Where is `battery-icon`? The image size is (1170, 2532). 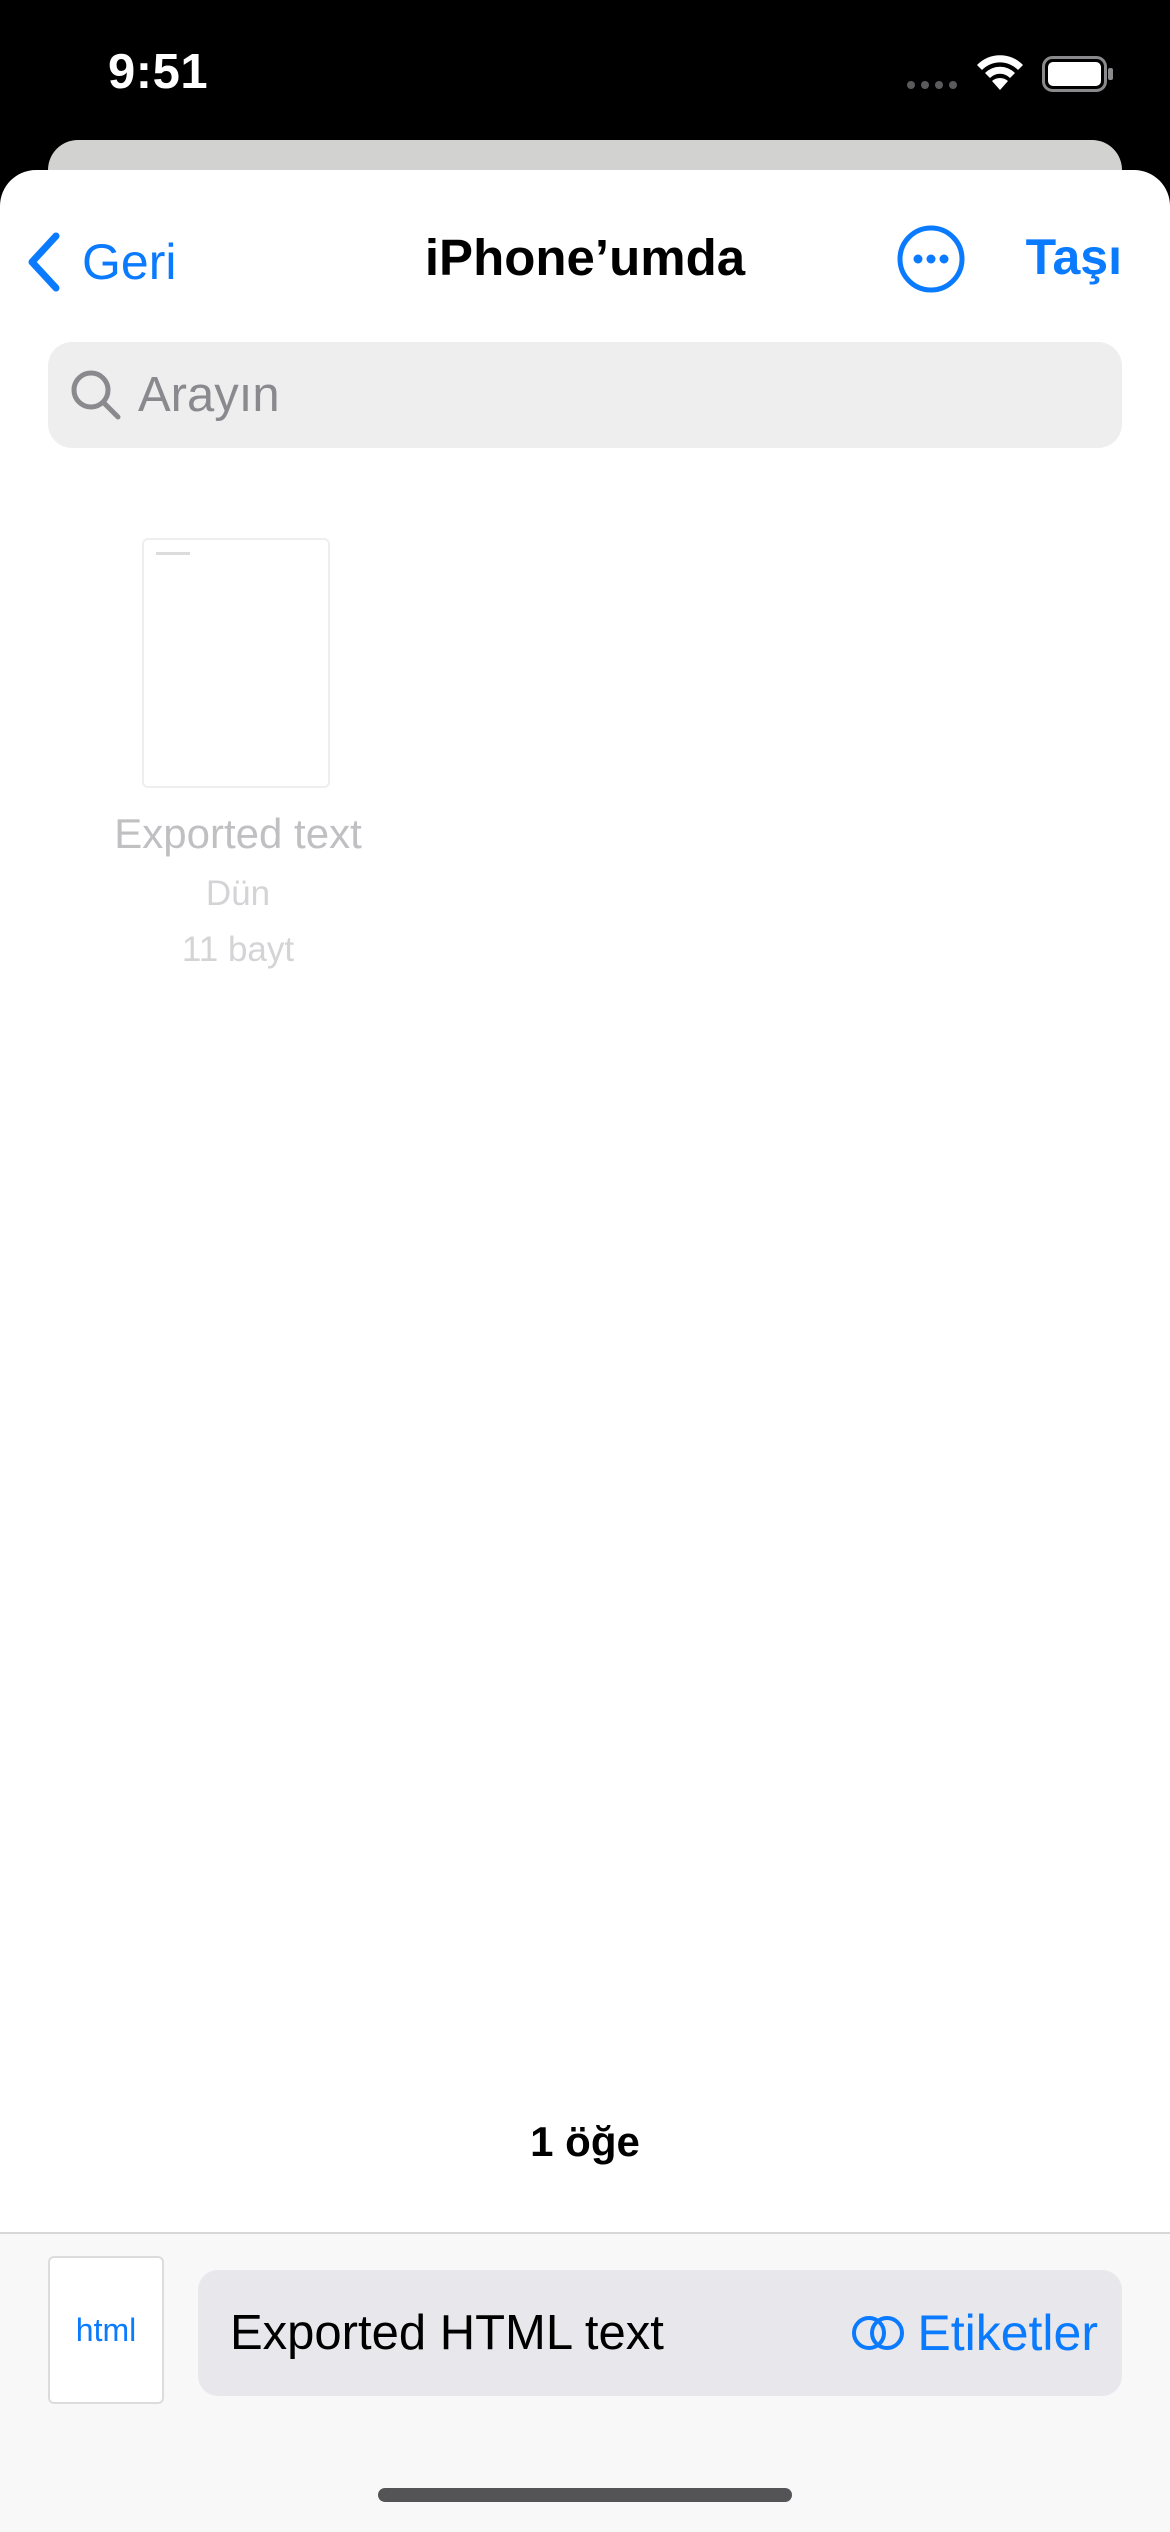
battery-icon is located at coordinates (1077, 74).